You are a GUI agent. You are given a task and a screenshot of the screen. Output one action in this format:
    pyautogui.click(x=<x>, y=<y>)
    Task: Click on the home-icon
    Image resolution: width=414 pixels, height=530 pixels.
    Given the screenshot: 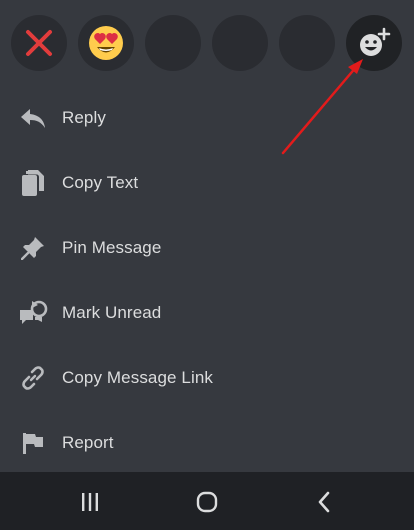 What is the action you would take?
    pyautogui.click(x=207, y=502)
    